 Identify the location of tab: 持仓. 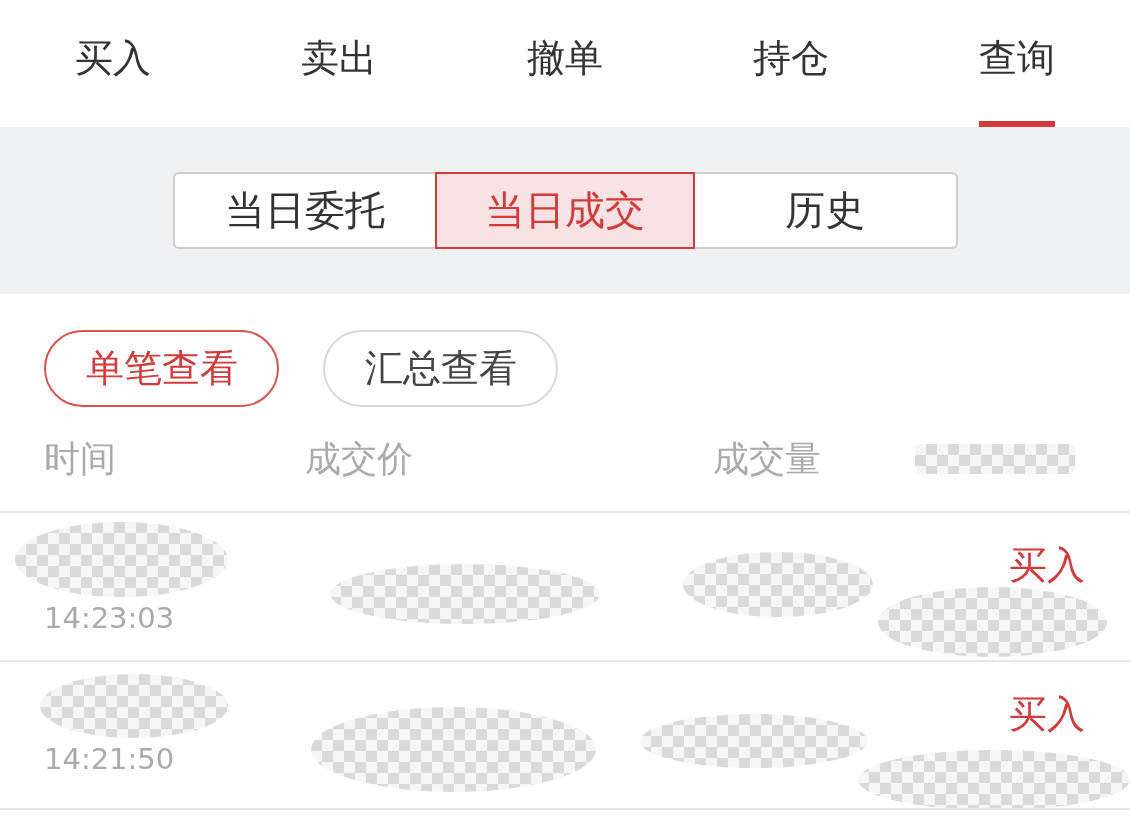
(791, 63).